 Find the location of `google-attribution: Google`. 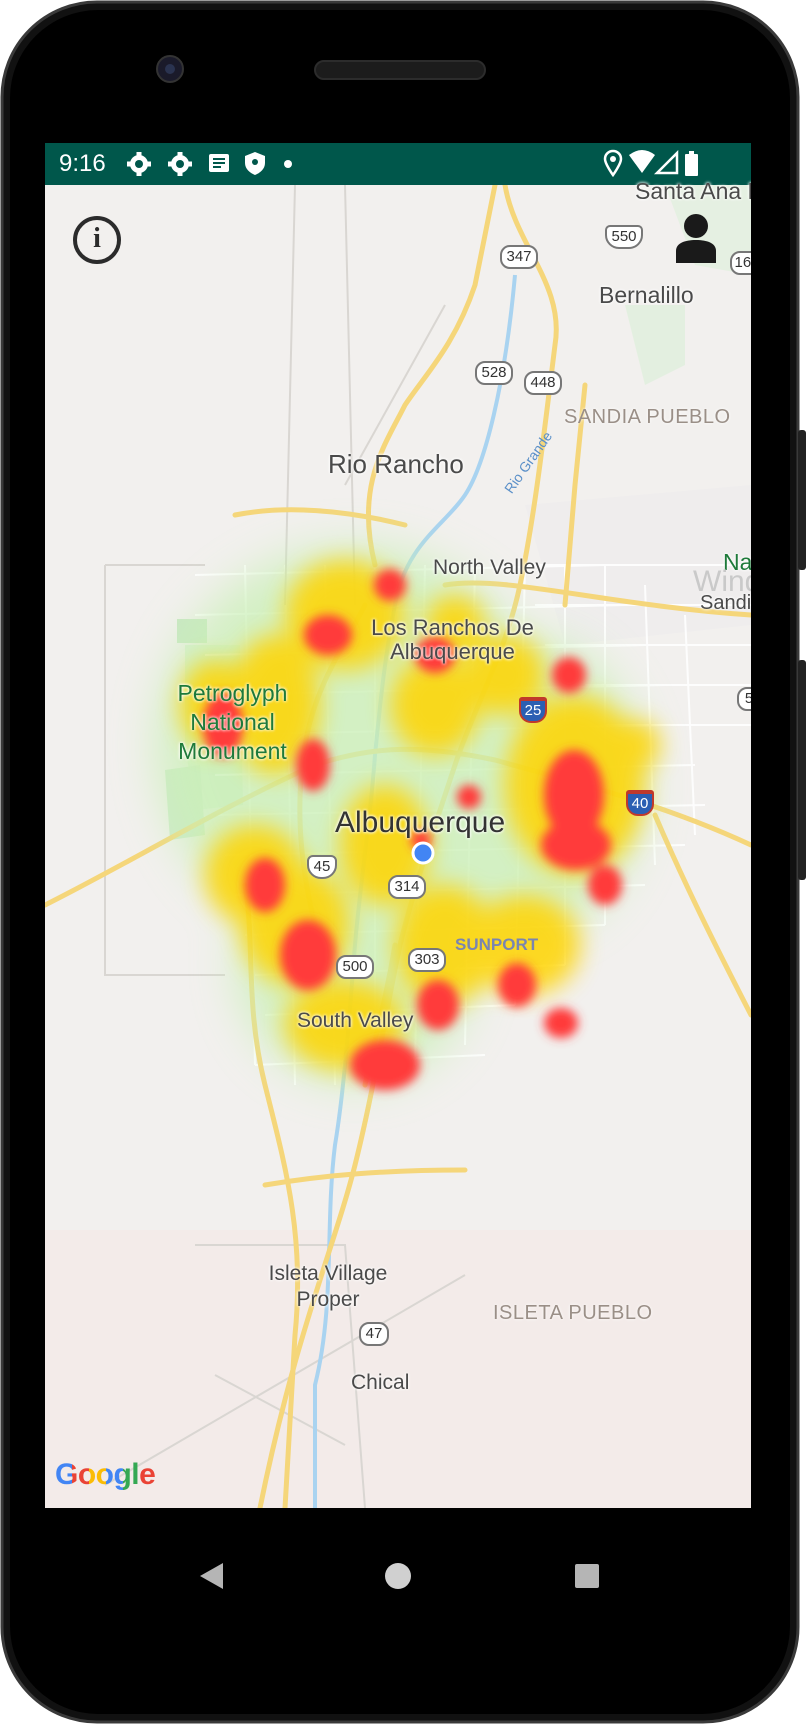

google-attribution: Google is located at coordinates (105, 1475).